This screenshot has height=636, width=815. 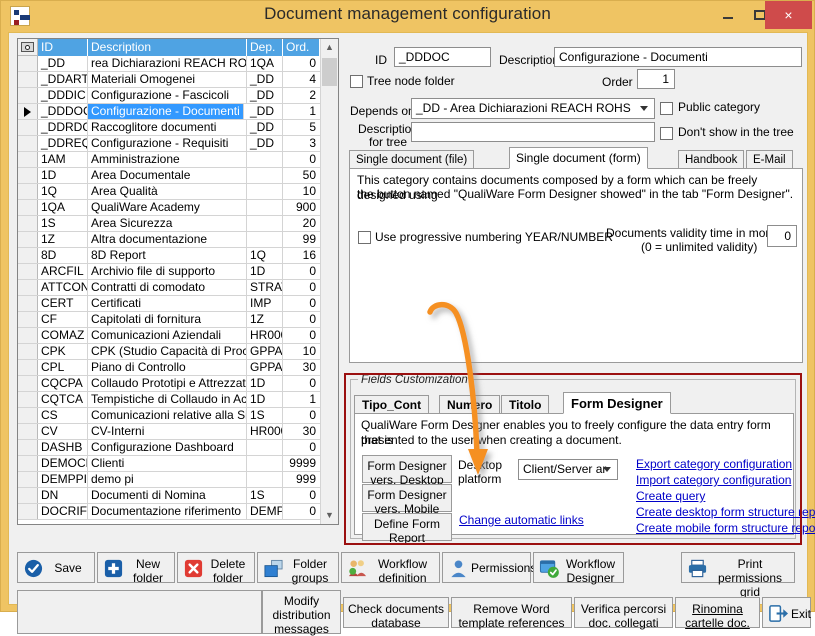 I want to click on cell-description: Amministrazione, so click(x=167, y=159).